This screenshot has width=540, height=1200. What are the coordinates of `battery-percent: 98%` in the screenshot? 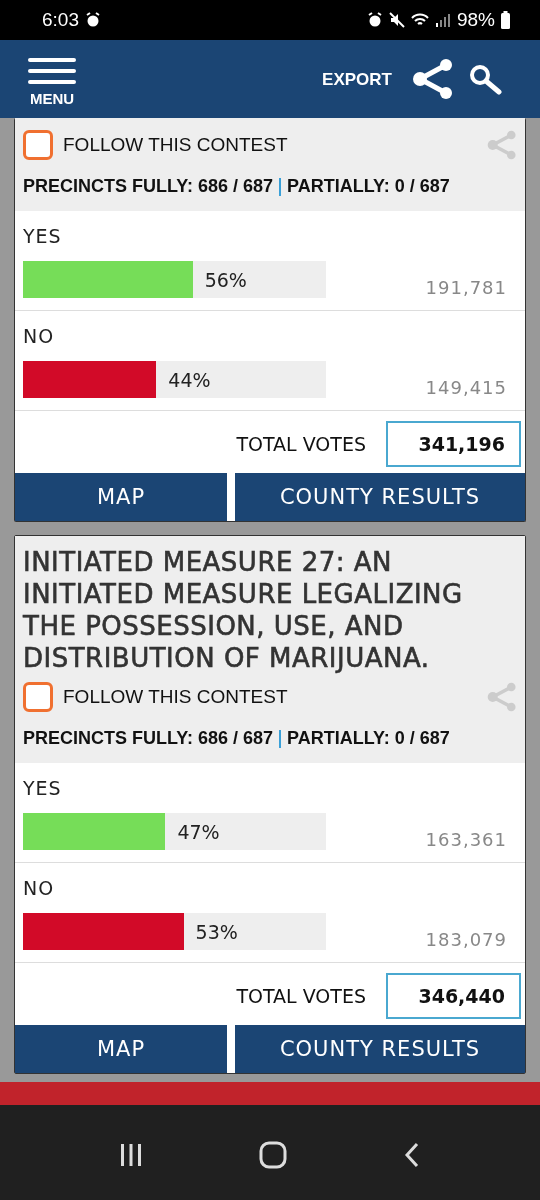 It's located at (475, 20).